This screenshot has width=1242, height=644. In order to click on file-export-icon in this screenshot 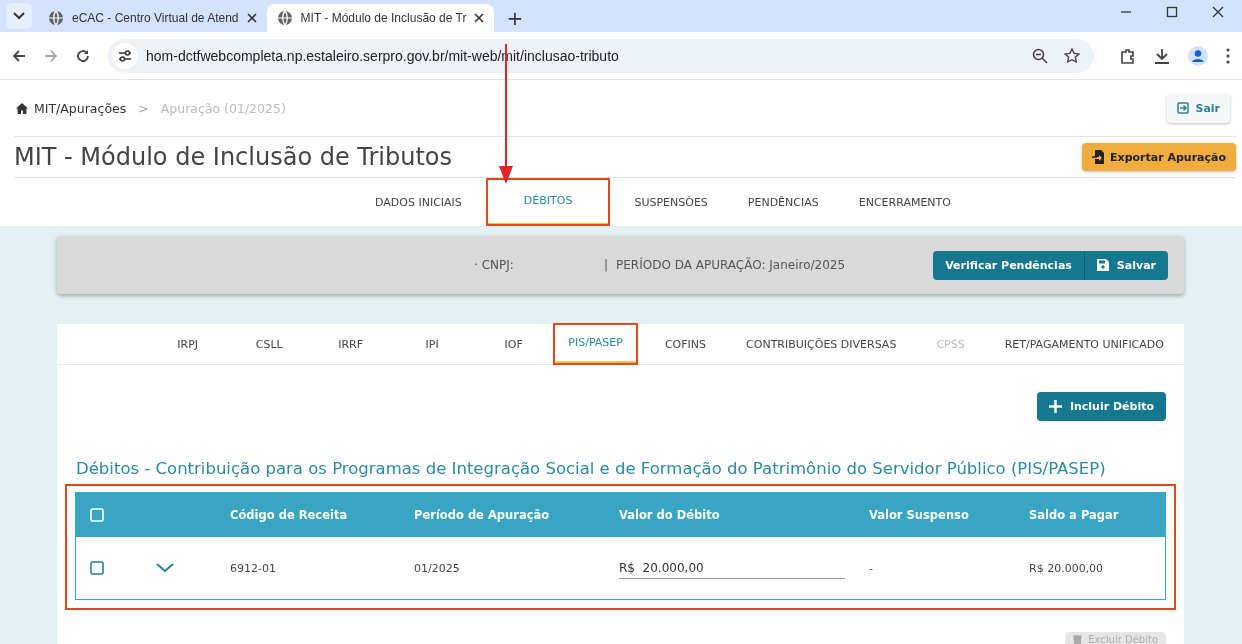, I will do `click(1098, 157)`.